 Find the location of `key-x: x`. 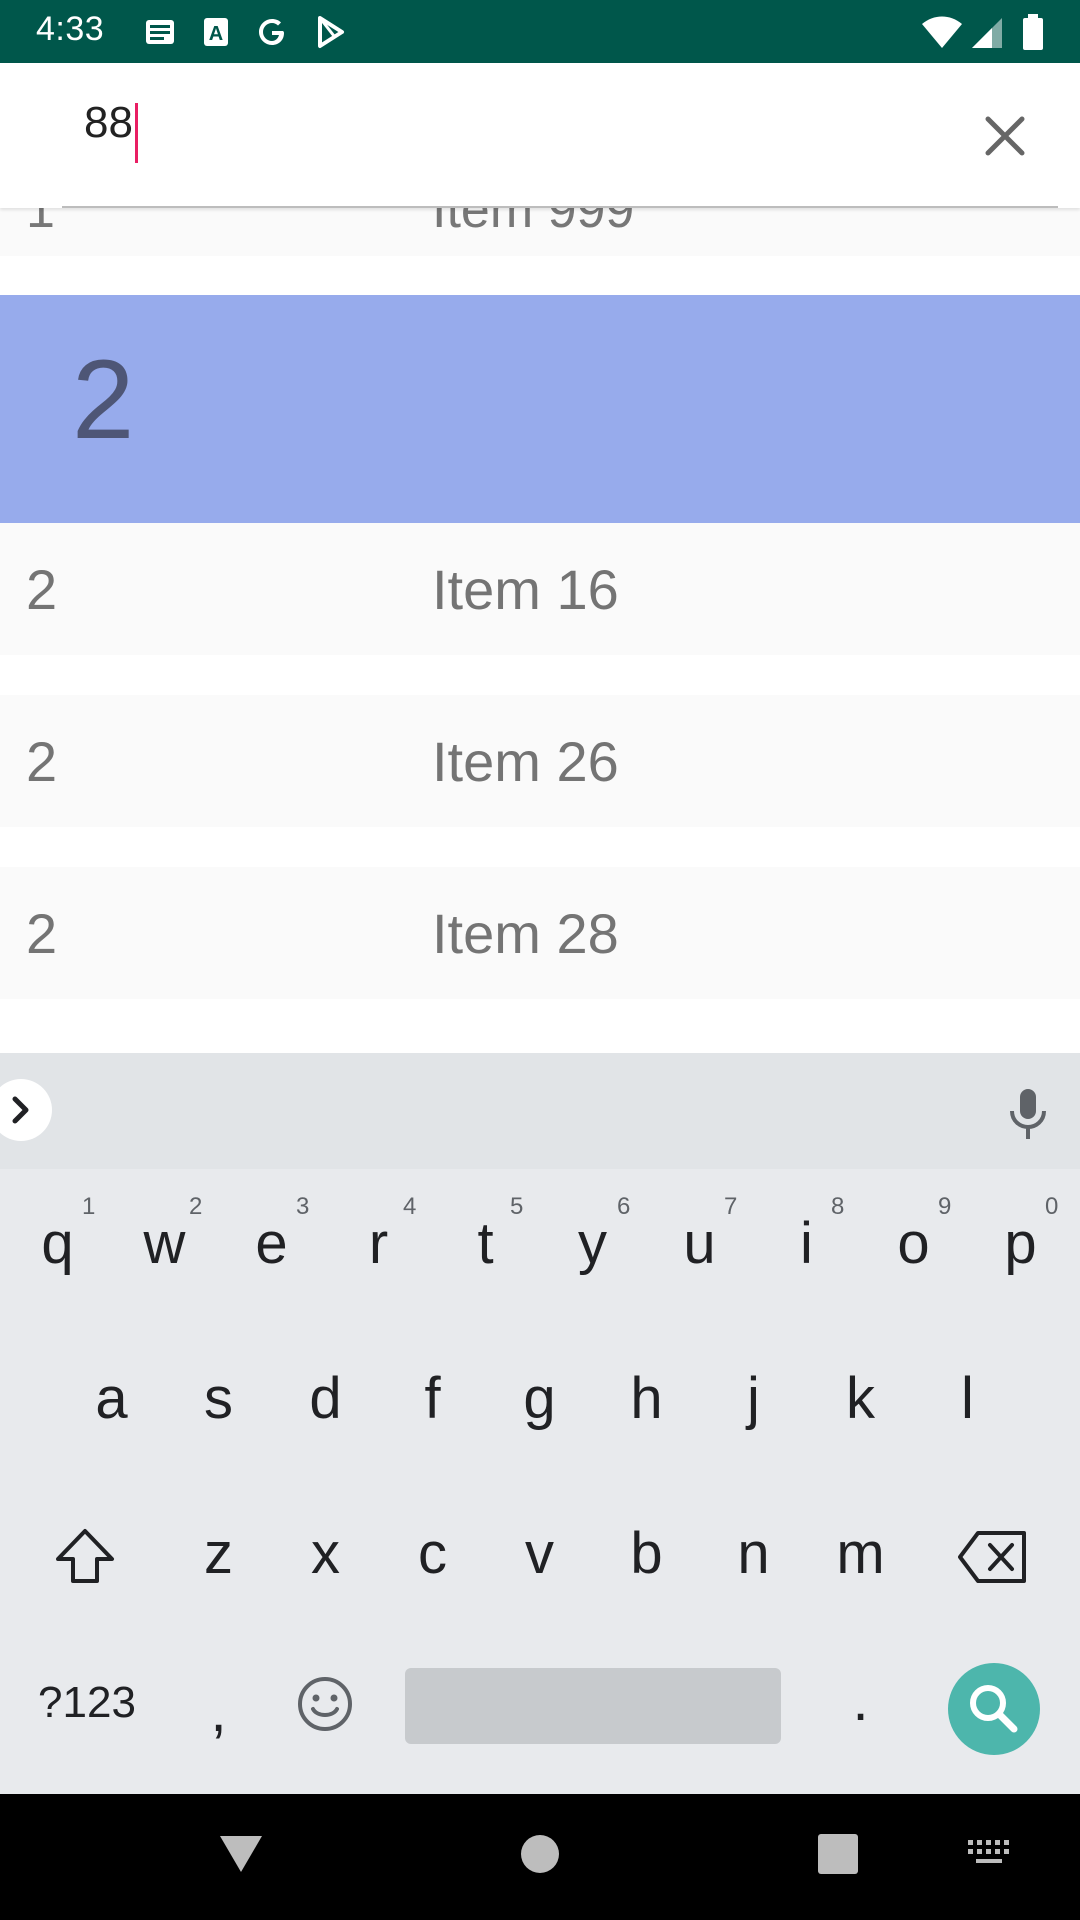

key-x: x is located at coordinates (325, 1553).